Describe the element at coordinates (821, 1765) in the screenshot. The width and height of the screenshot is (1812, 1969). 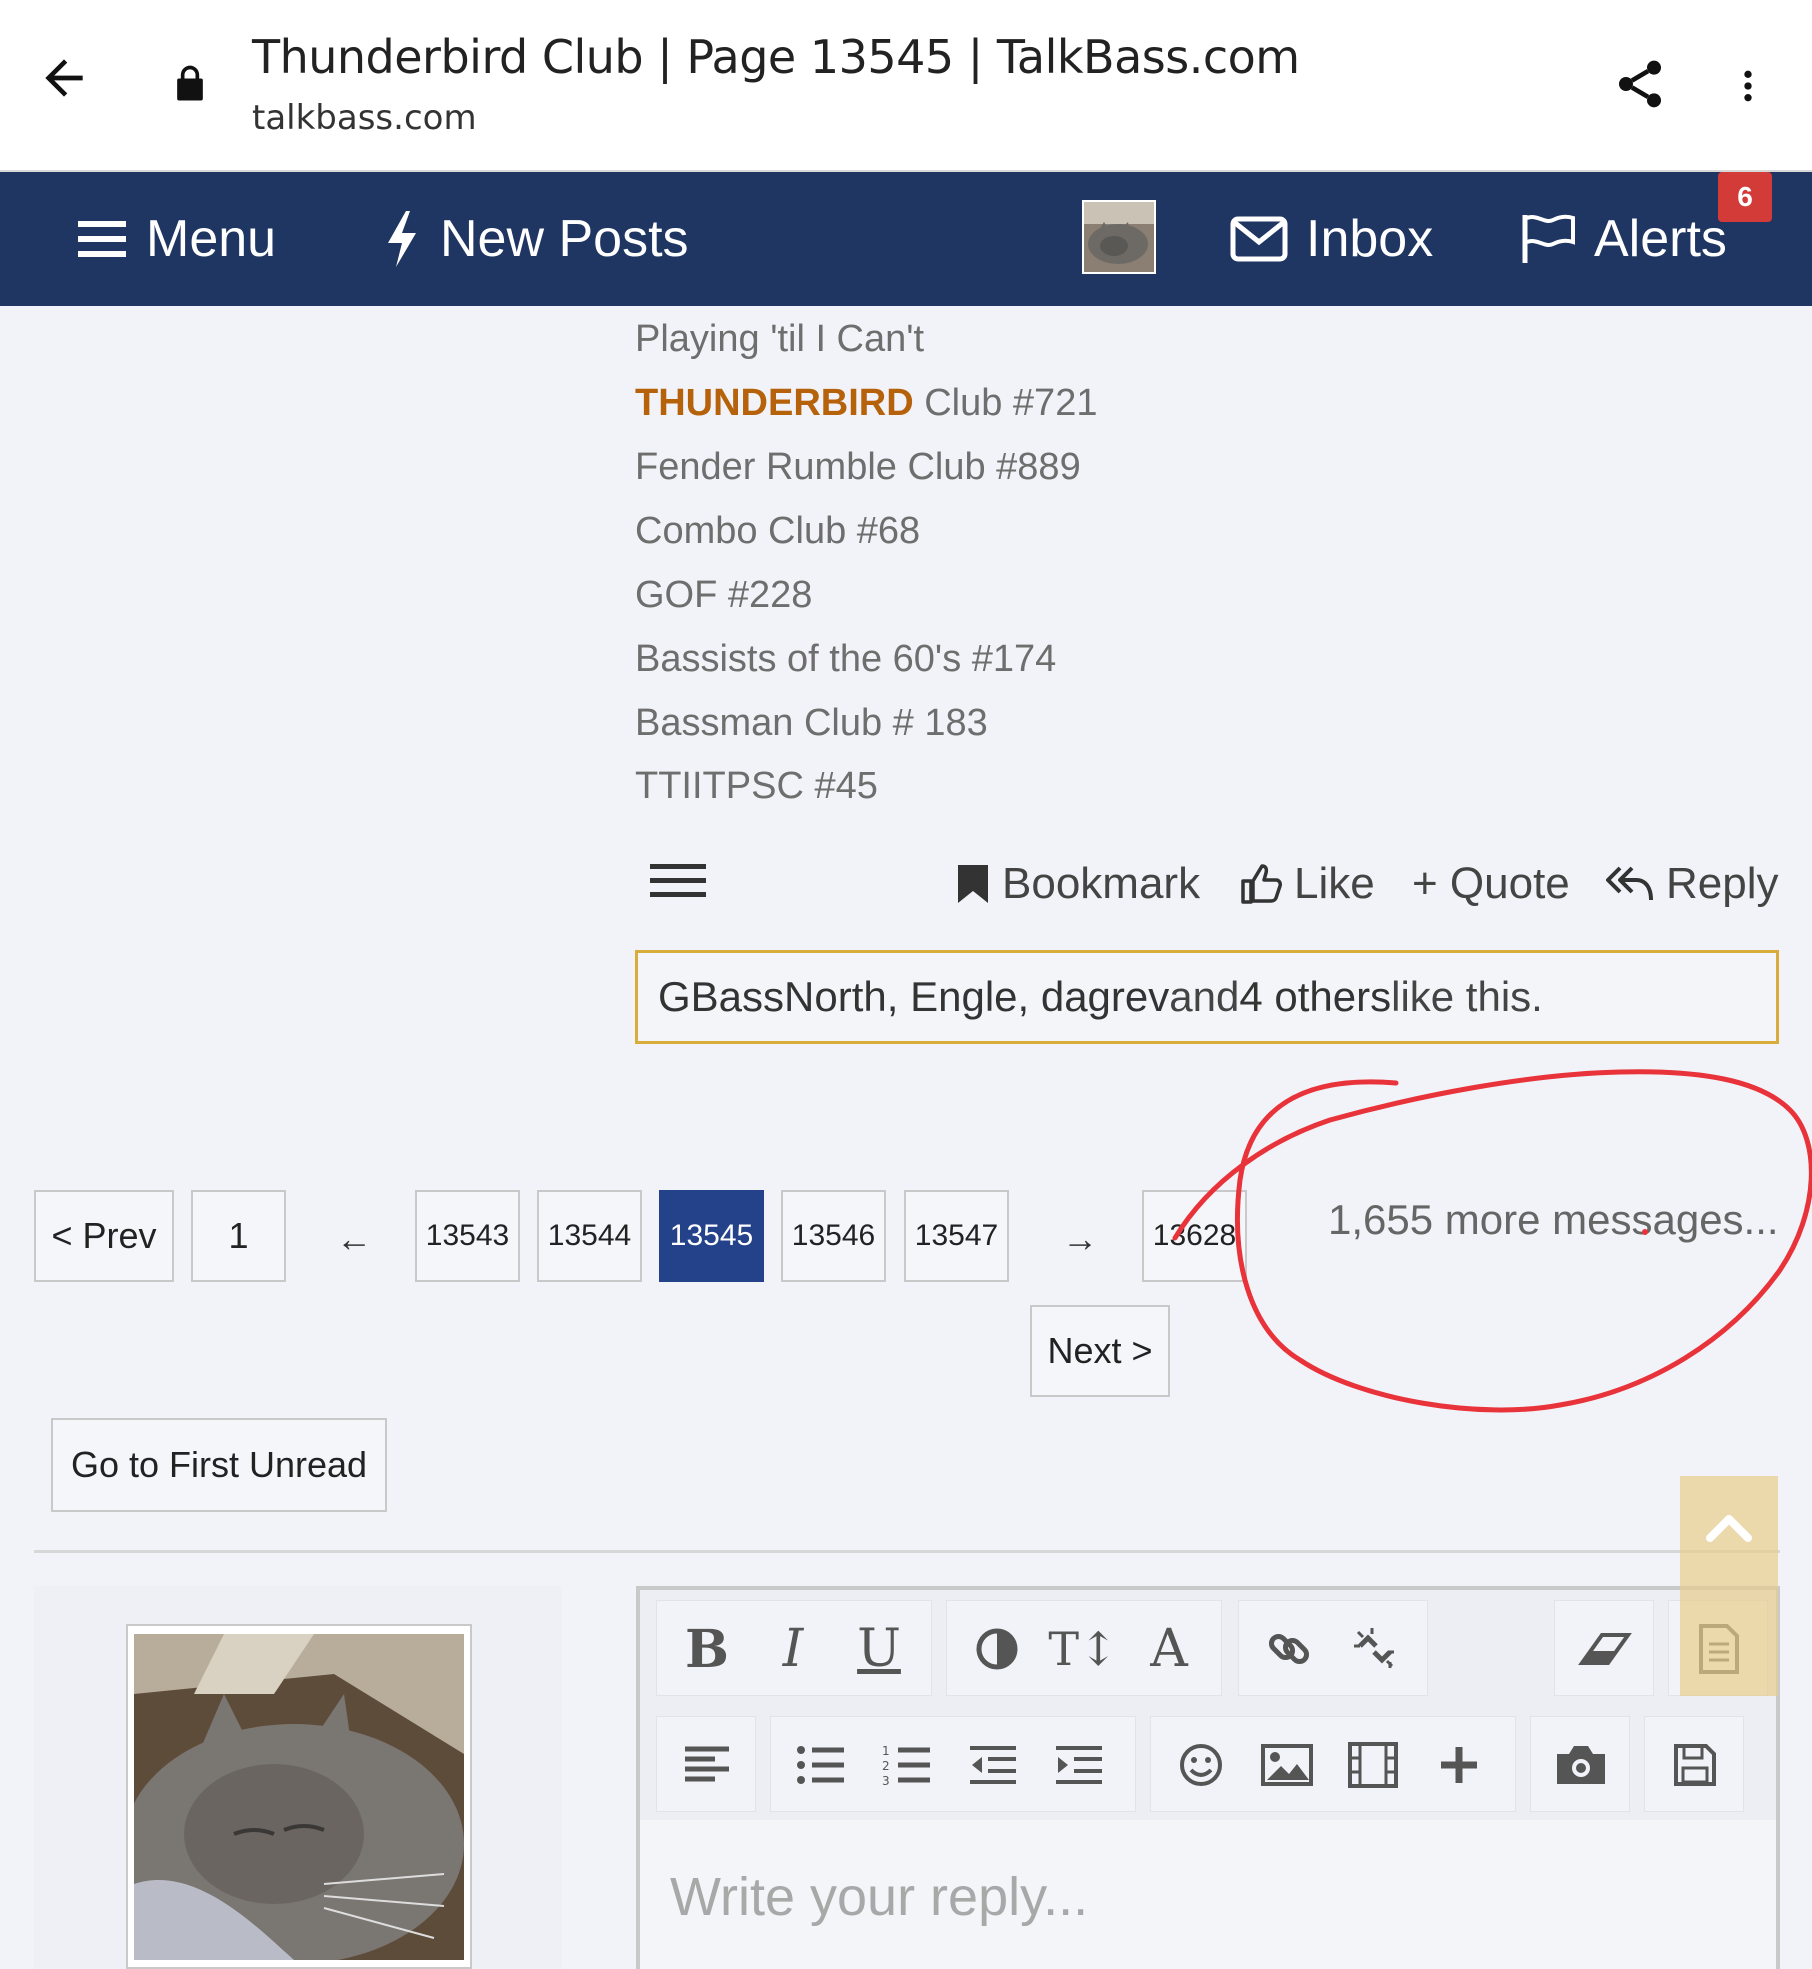
I see `bullet-list-icon` at that location.